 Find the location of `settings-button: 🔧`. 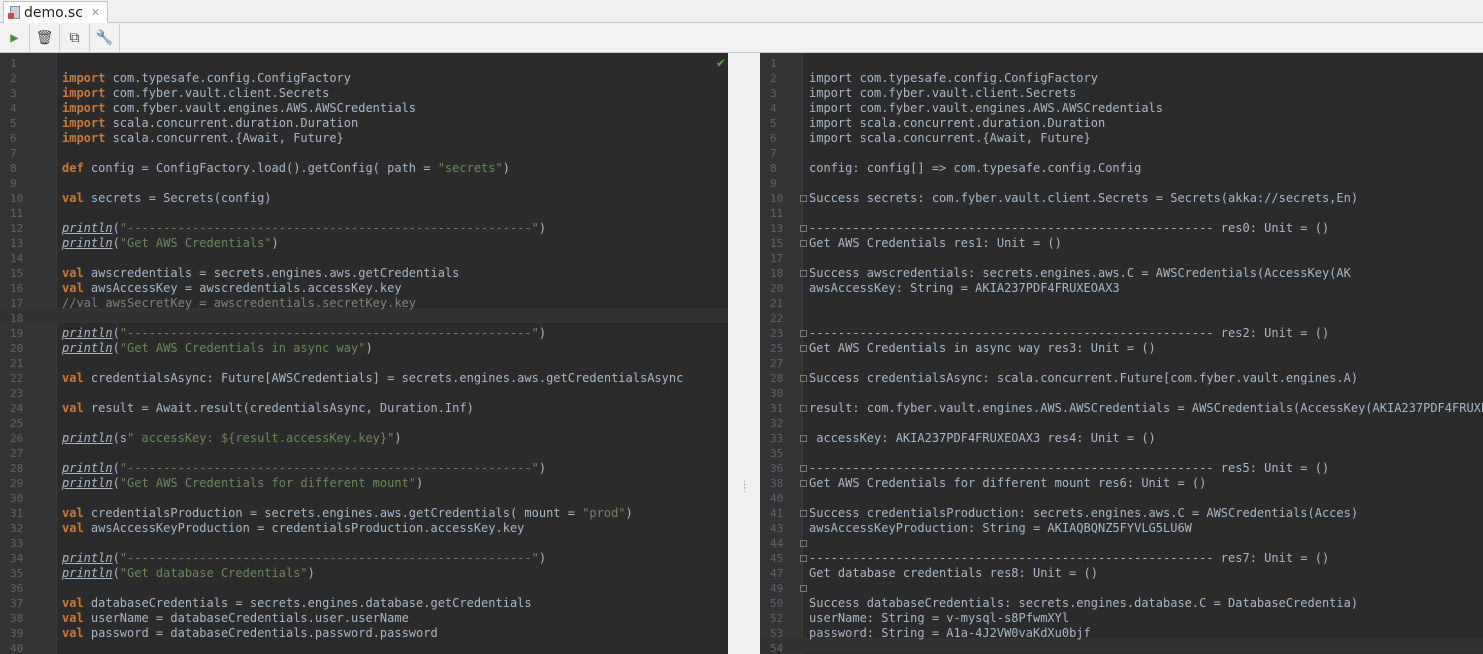

settings-button: 🔧 is located at coordinates (105, 37).